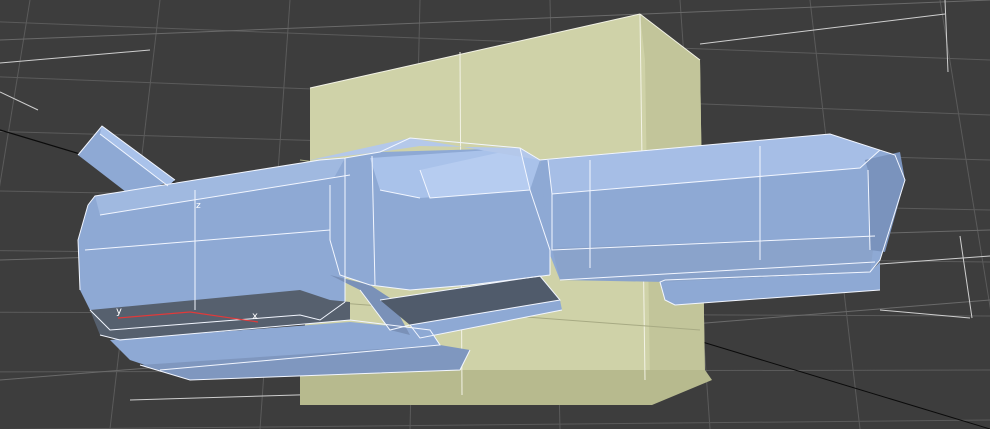  What do you see at coordinates (506, 387) in the screenshot?
I see `box-bottom-face` at bounding box center [506, 387].